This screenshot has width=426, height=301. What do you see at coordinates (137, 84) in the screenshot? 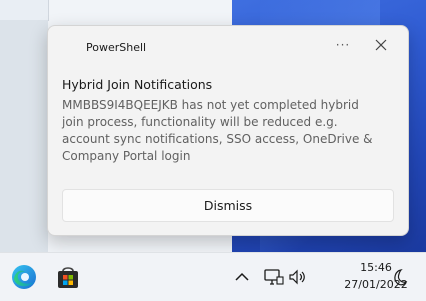
I see `notification-title: Hybrid Join Notifications` at bounding box center [137, 84].